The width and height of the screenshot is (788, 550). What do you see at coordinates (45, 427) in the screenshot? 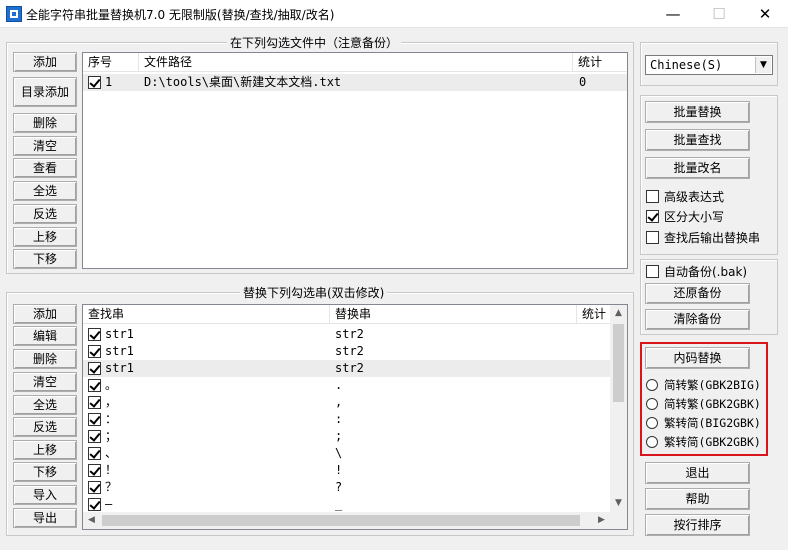
I see `rule-invert-button: 反选` at bounding box center [45, 427].